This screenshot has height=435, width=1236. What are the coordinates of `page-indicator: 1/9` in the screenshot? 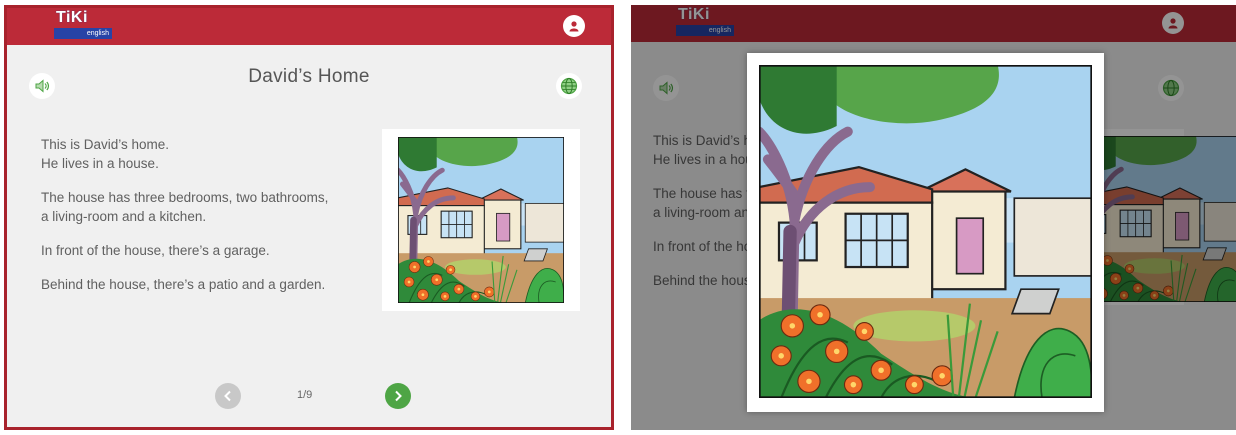 It's located at (305, 395).